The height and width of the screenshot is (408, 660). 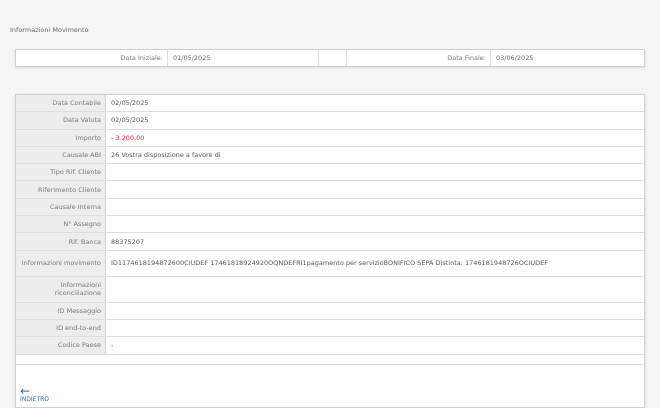 I want to click on start-date-label: Data Iniziale:, so click(x=92, y=58).